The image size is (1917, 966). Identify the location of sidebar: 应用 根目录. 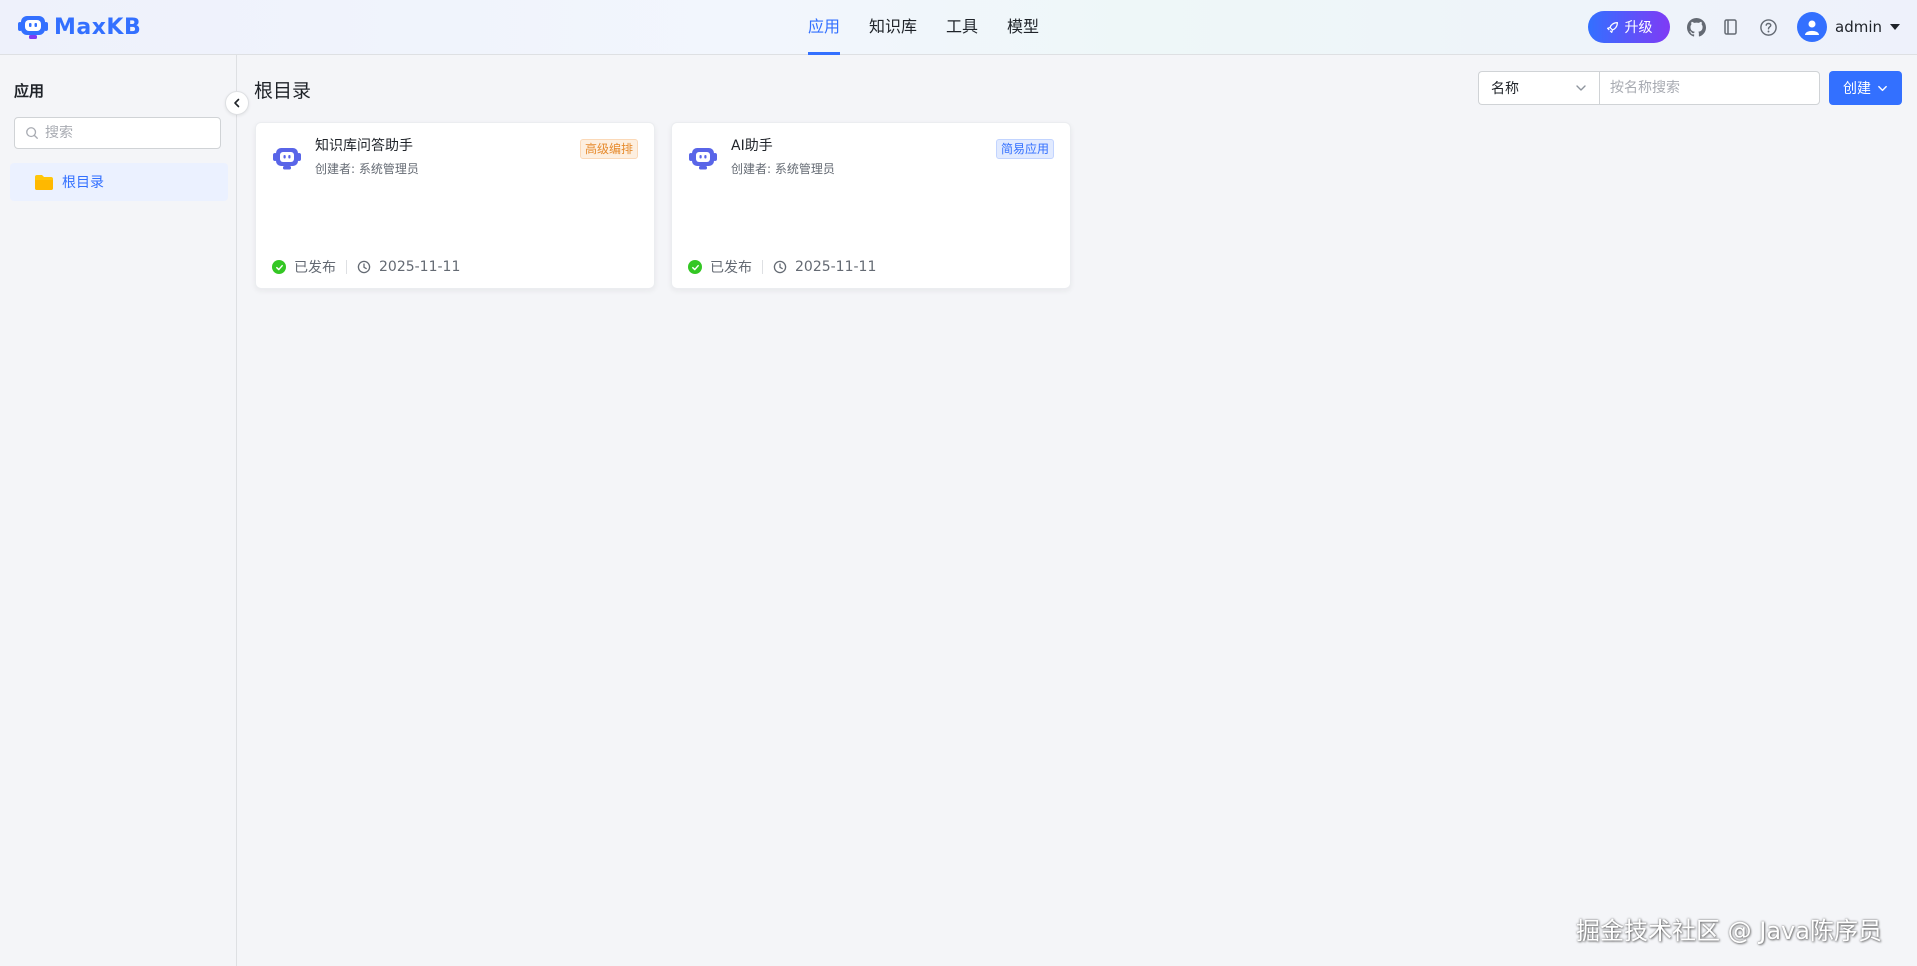
(118, 510).